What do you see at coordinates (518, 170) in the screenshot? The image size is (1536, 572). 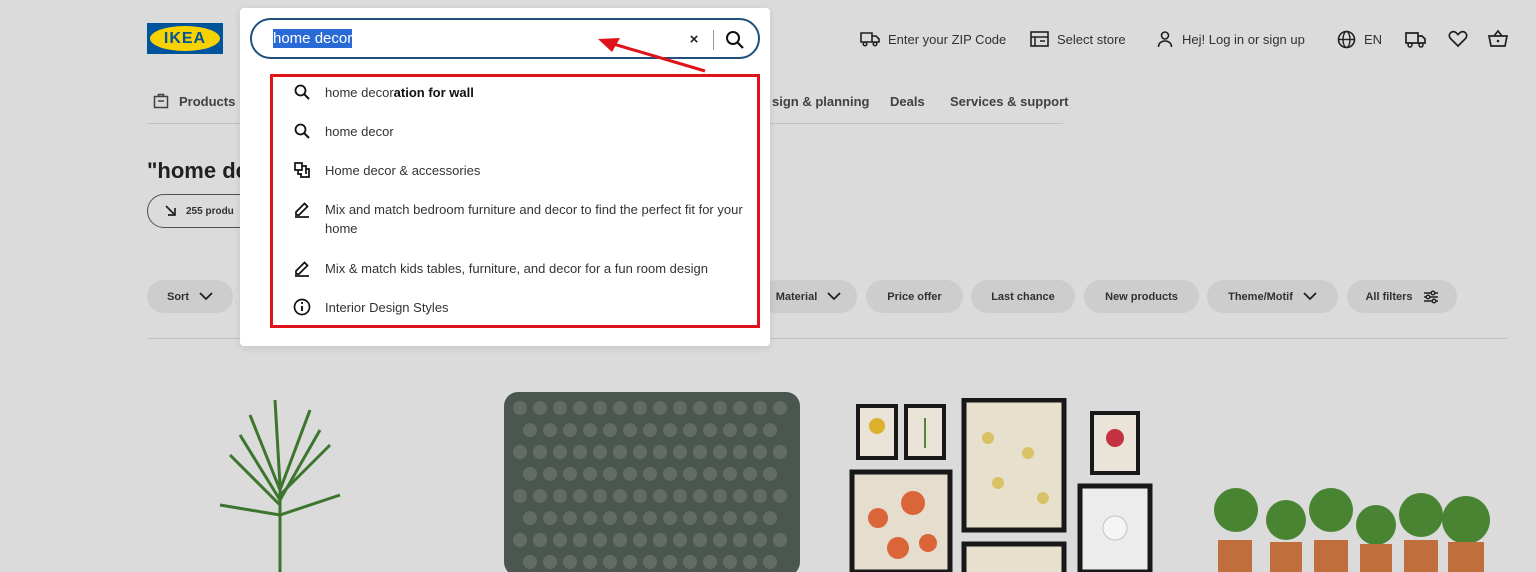 I see `suggestion-item: Home decor & accessories` at bounding box center [518, 170].